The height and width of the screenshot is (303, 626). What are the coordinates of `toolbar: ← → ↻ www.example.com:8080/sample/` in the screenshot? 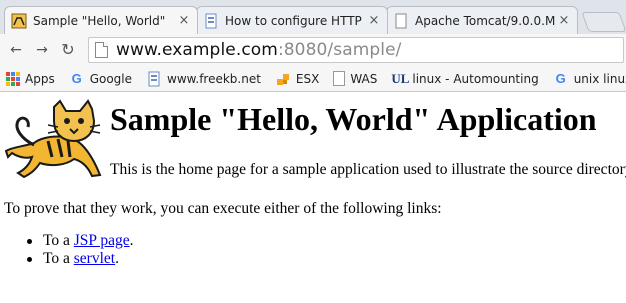 It's located at (313, 50).